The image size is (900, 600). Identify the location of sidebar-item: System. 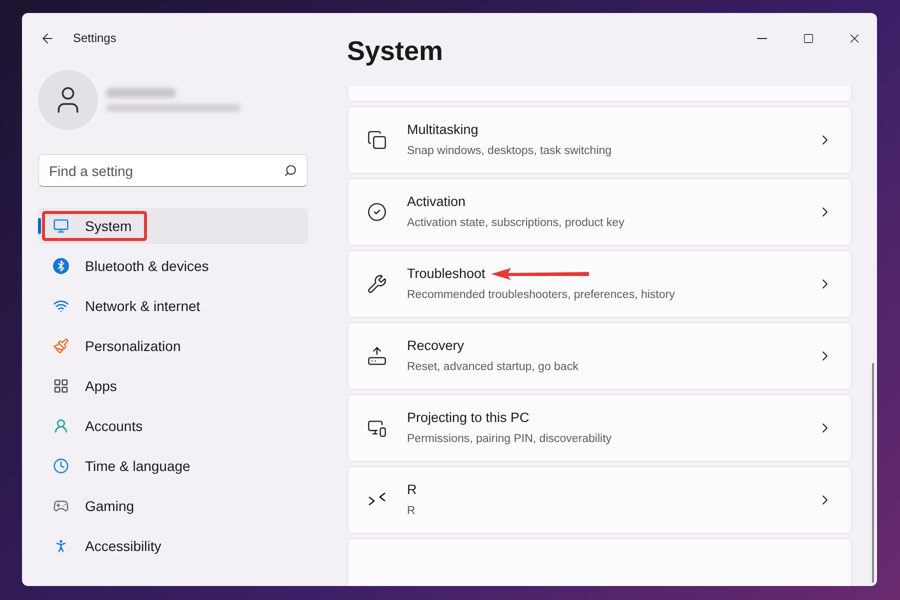
(173, 226).